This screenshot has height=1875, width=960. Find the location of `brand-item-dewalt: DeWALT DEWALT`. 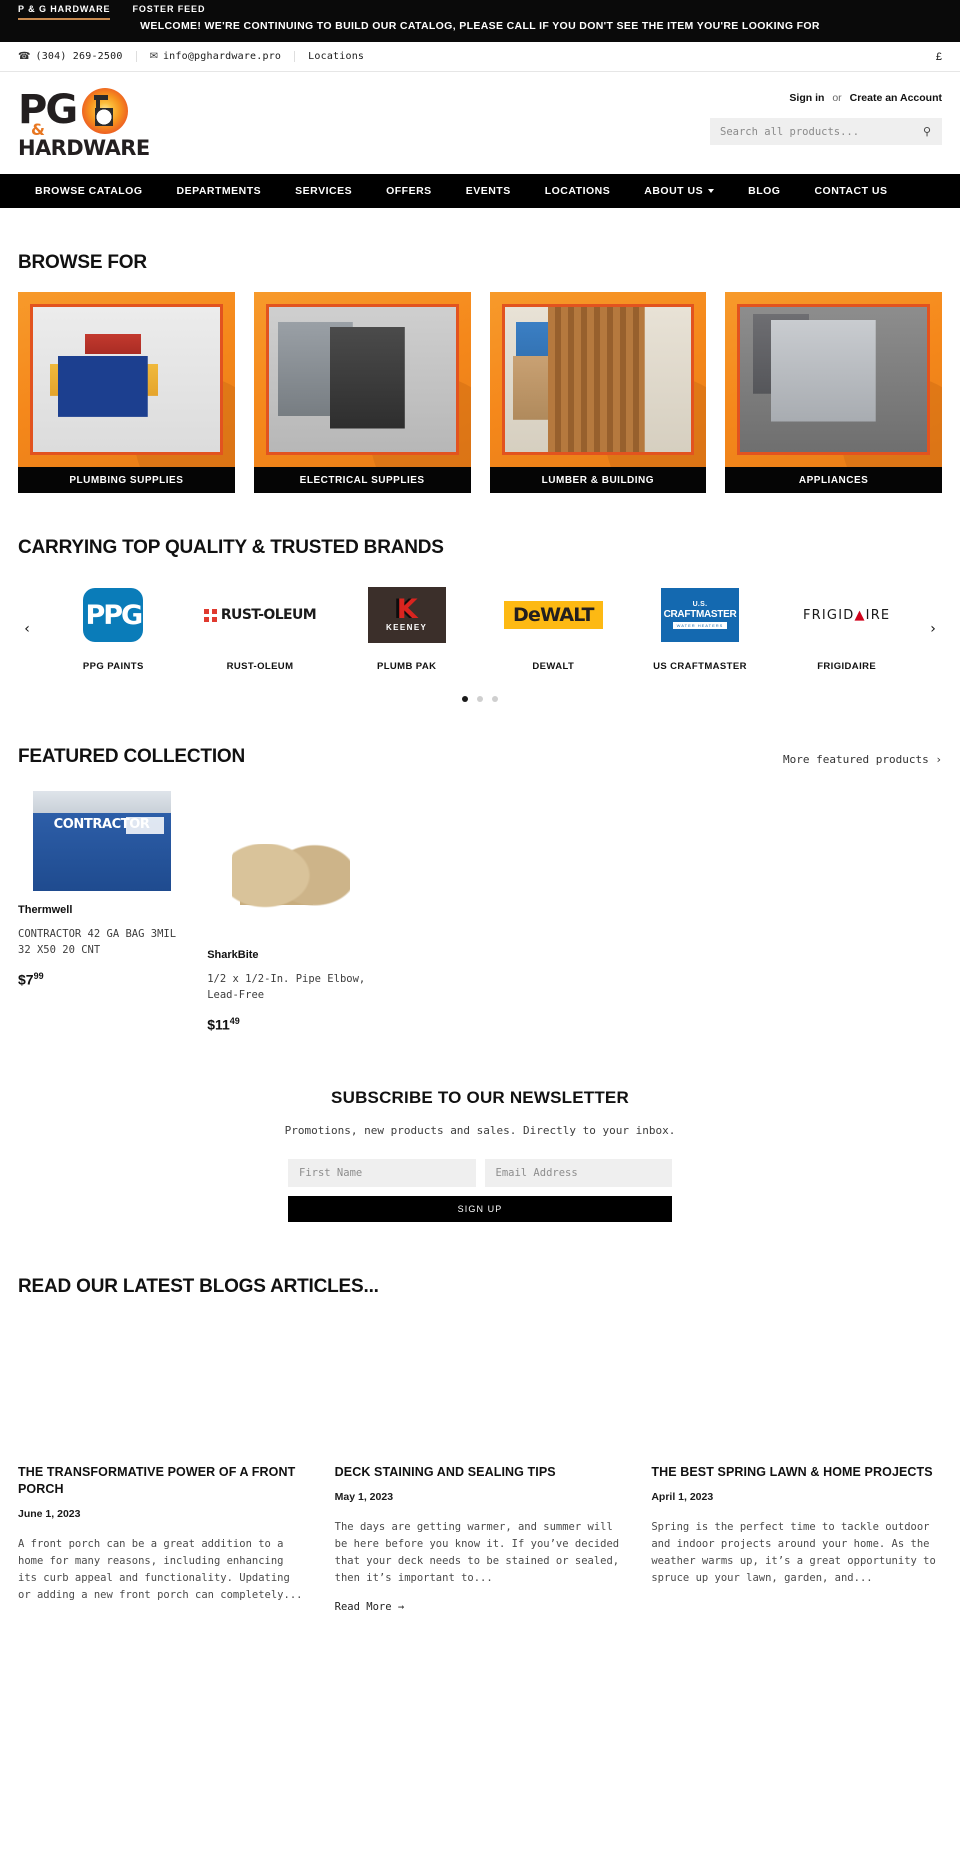

brand-item-dewalt: DeWALT DEWALT is located at coordinates (553, 628).